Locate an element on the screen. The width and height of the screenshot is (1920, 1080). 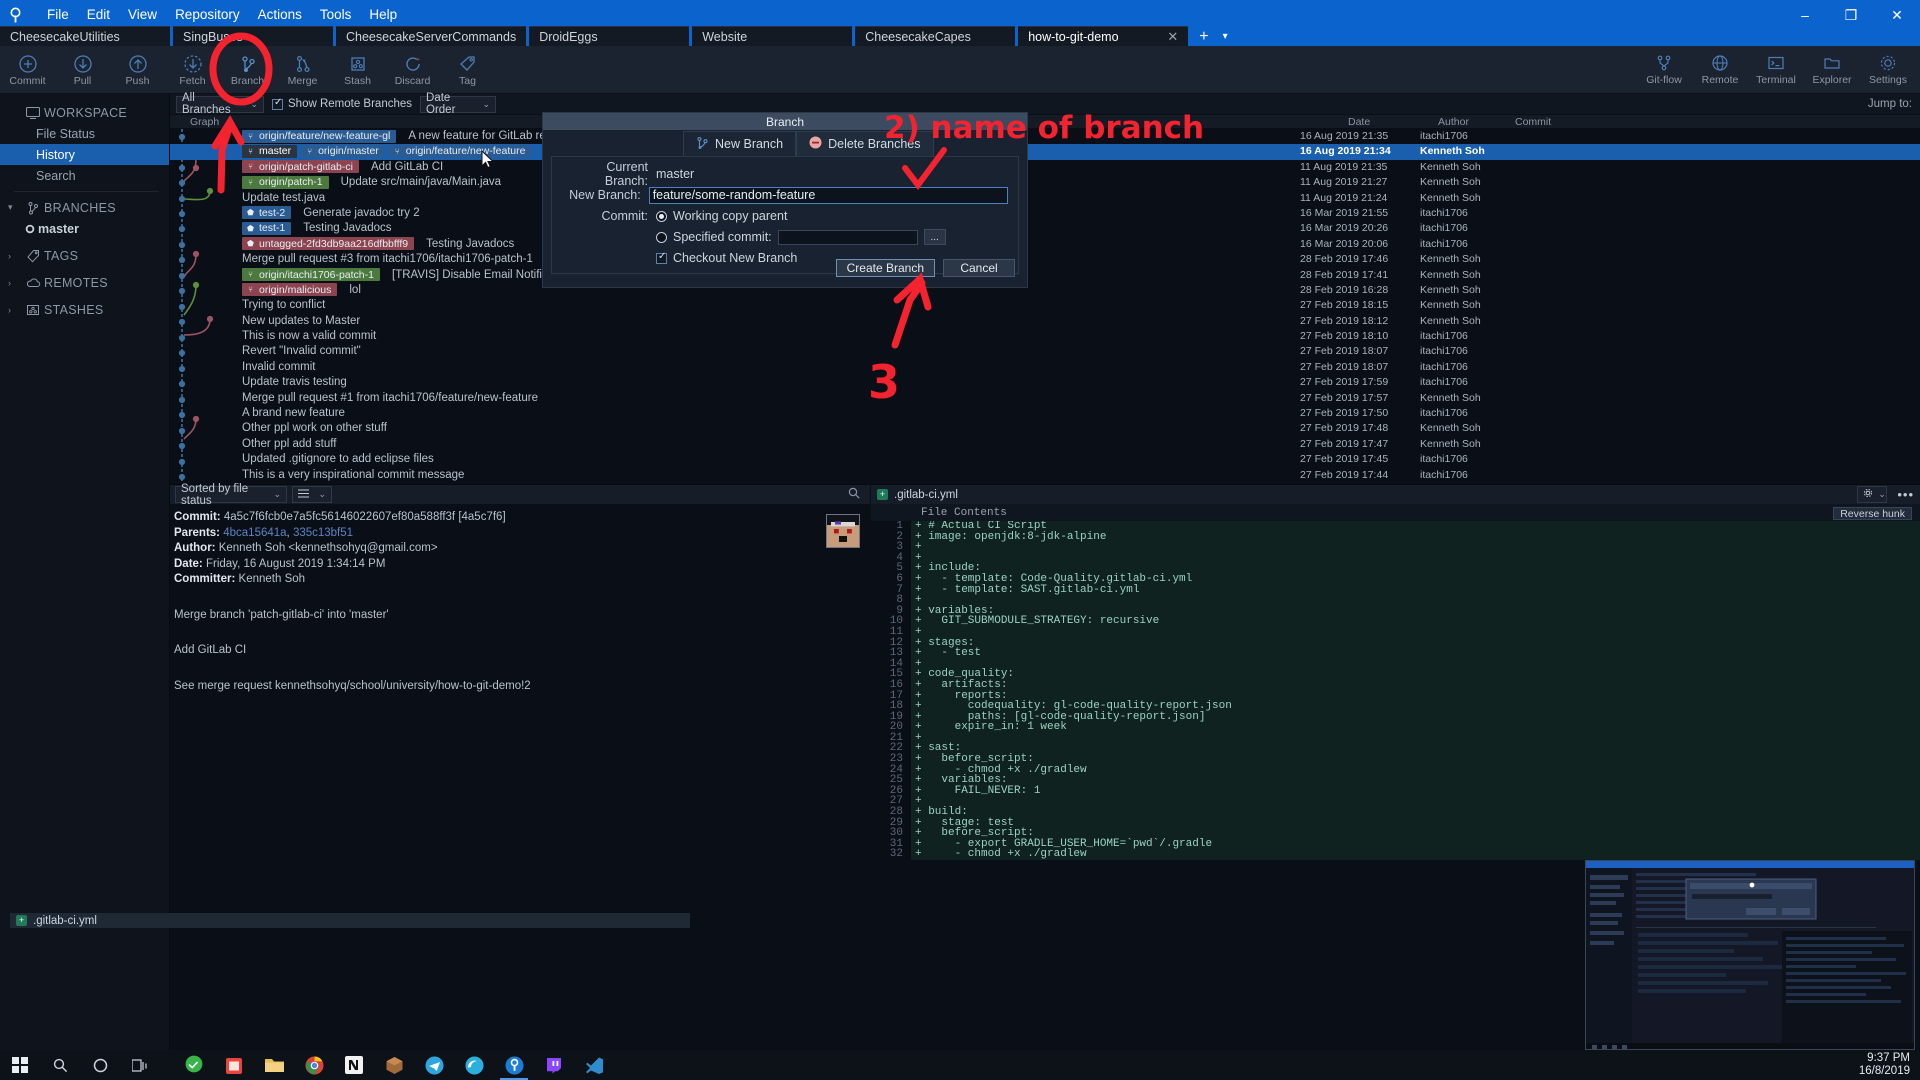
terminal-button: Terminal is located at coordinates (1776, 69).